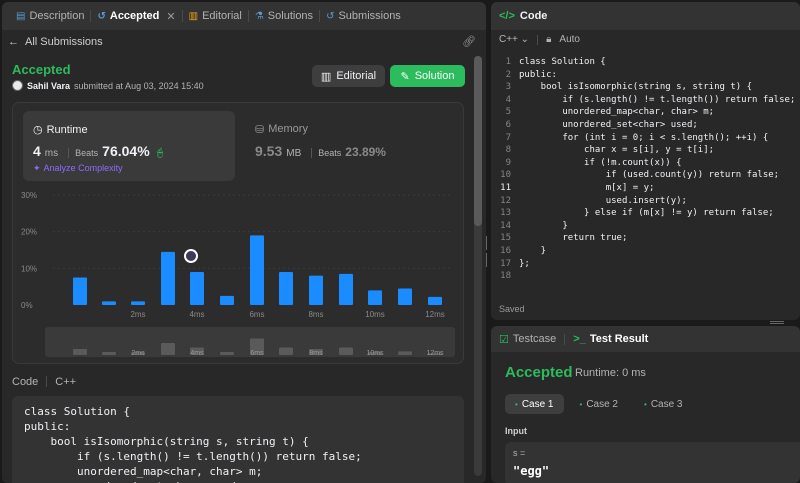 The width and height of the screenshot is (800, 483). What do you see at coordinates (427, 76) in the screenshot?
I see `solution-button: ✎ Solution` at bounding box center [427, 76].